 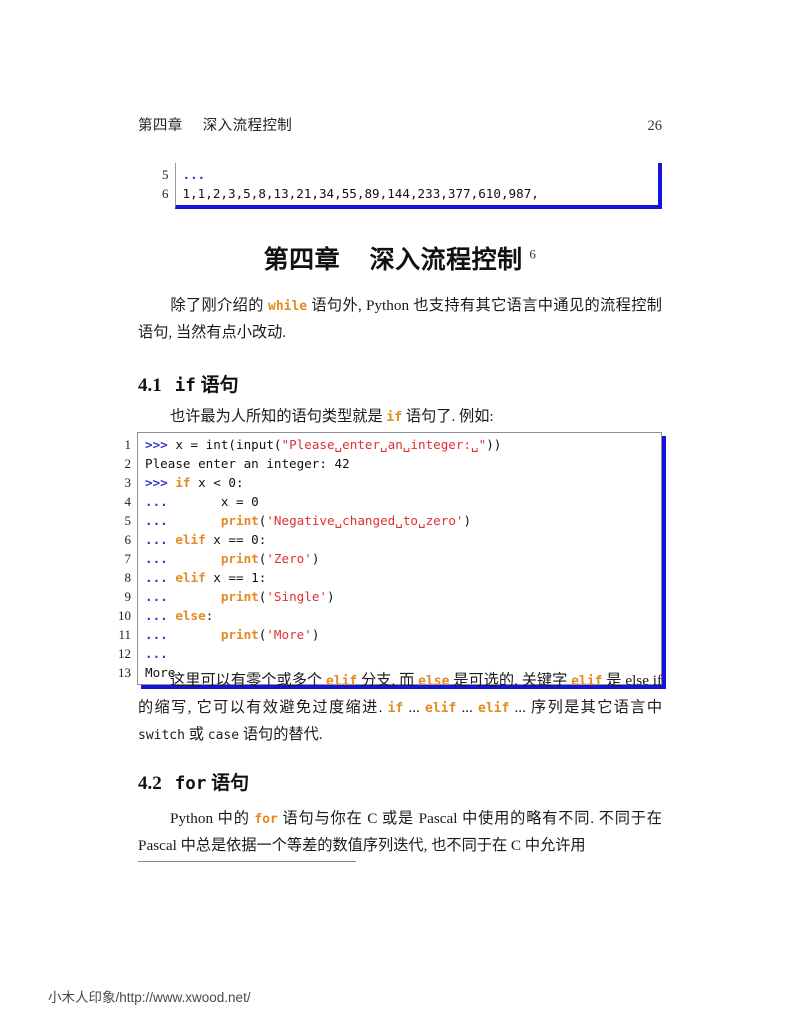 I want to click on code-token-plain: x = int(input(, so click(x=224, y=444).